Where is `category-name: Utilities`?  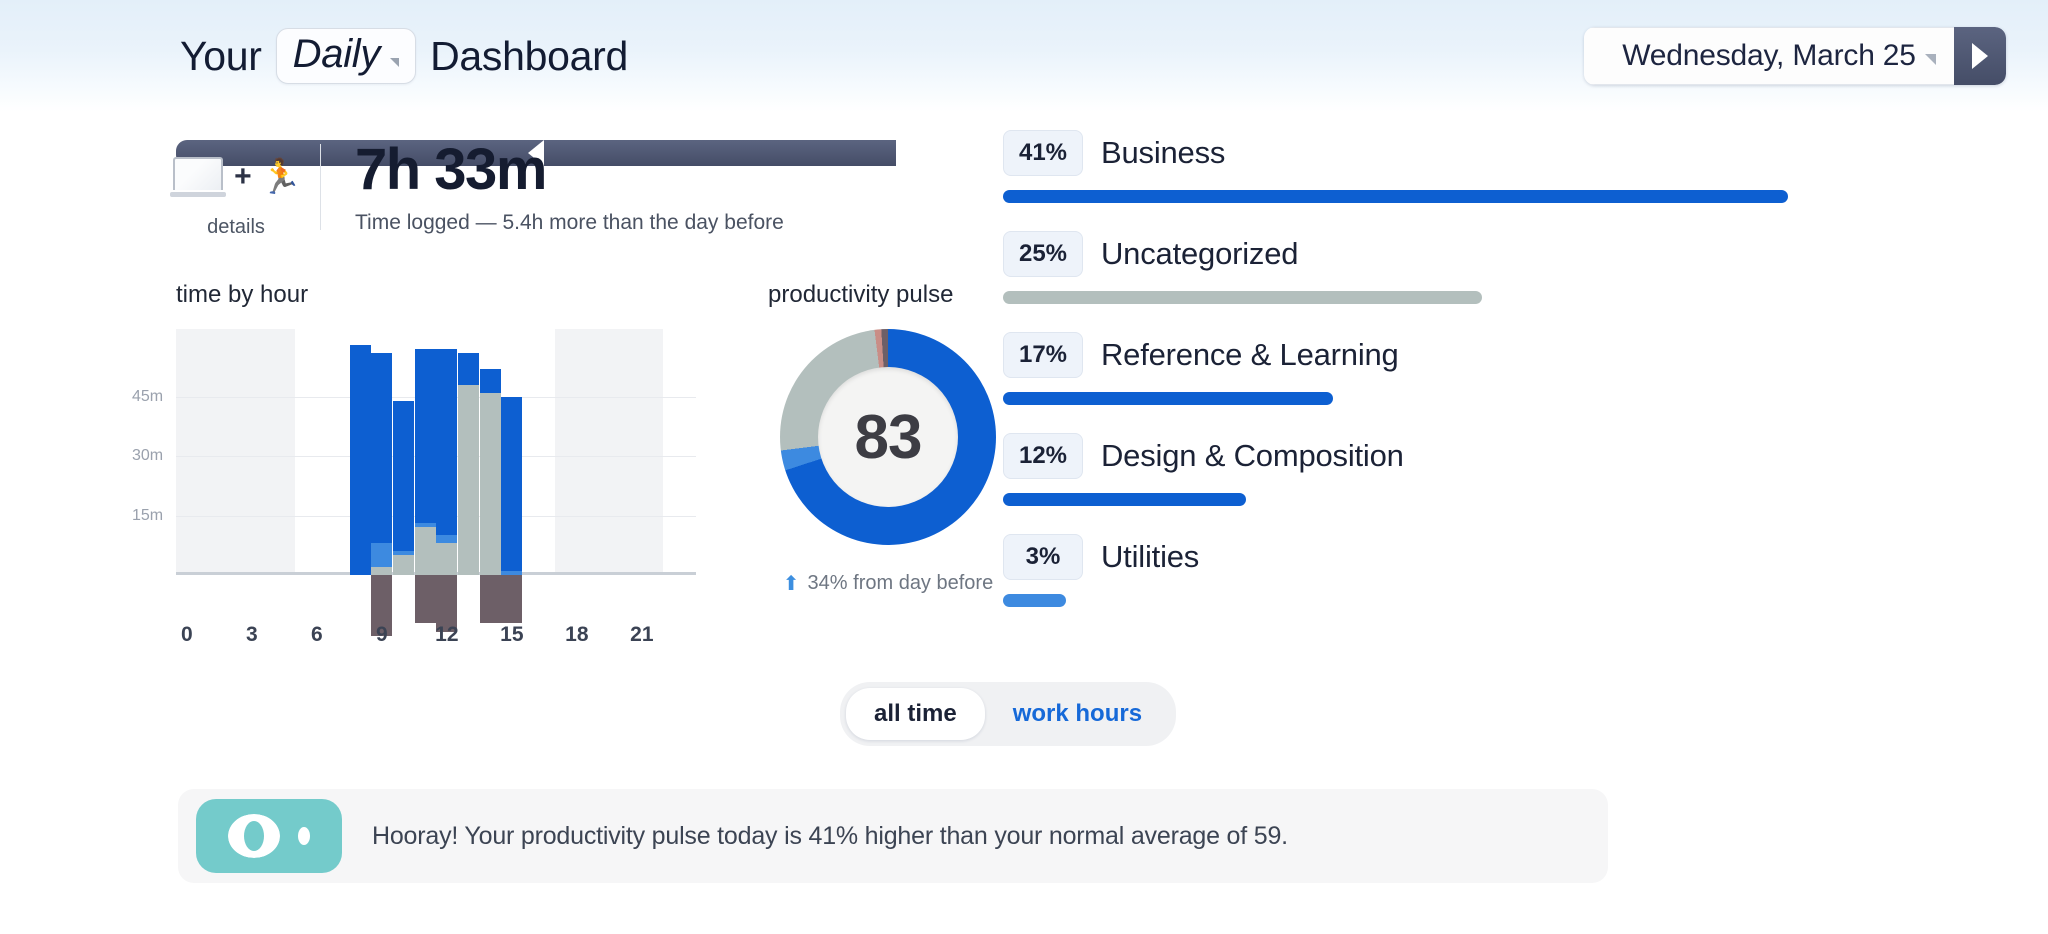 category-name: Utilities is located at coordinates (1150, 556).